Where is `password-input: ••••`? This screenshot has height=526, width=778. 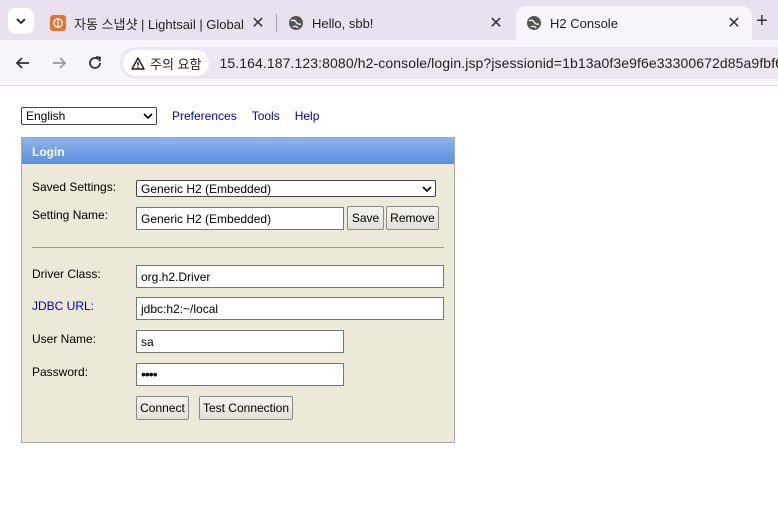
password-input: •••• is located at coordinates (240, 374).